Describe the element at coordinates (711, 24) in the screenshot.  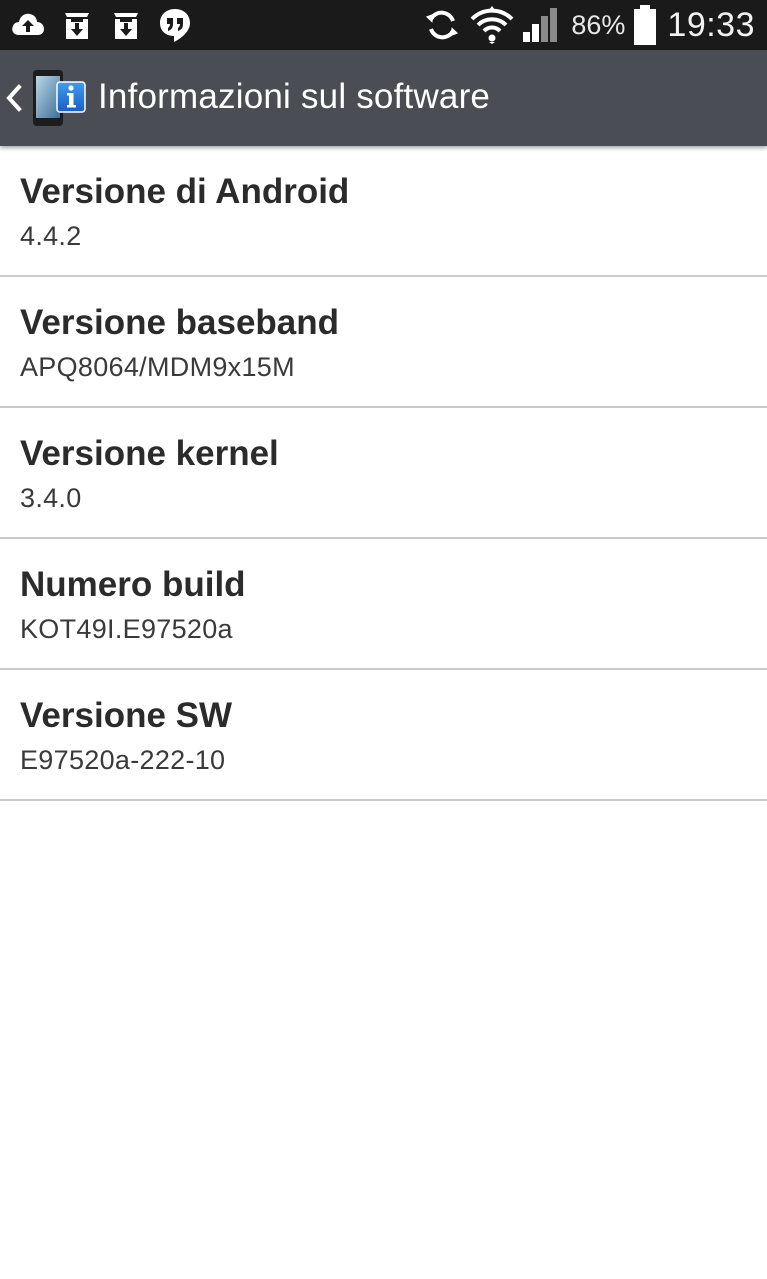
I see `clock: 19:33` at that location.